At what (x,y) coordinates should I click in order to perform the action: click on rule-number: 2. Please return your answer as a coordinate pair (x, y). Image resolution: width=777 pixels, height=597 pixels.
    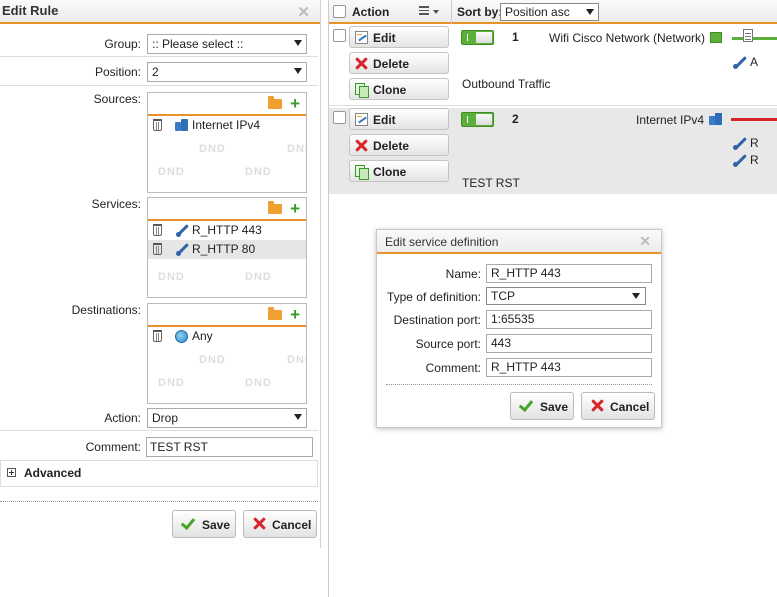
    Looking at the image, I should click on (515, 119).